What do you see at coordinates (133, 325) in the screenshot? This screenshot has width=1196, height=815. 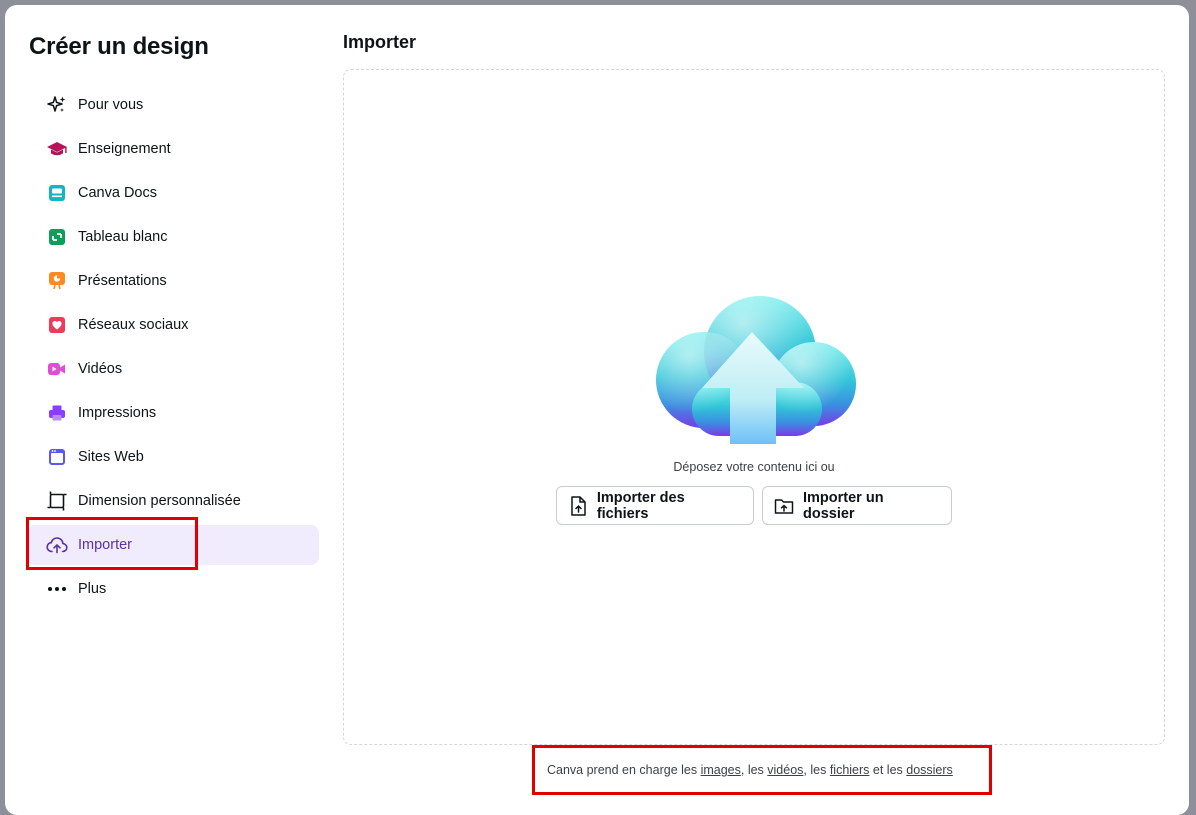 I see `sidebar-item-label: Réseaux sociaux` at bounding box center [133, 325].